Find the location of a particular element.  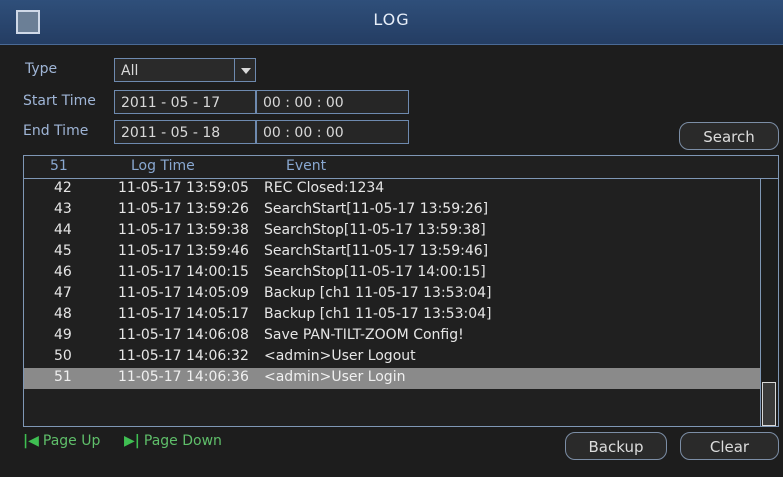

page-down-icon: ▶| is located at coordinates (132, 441).